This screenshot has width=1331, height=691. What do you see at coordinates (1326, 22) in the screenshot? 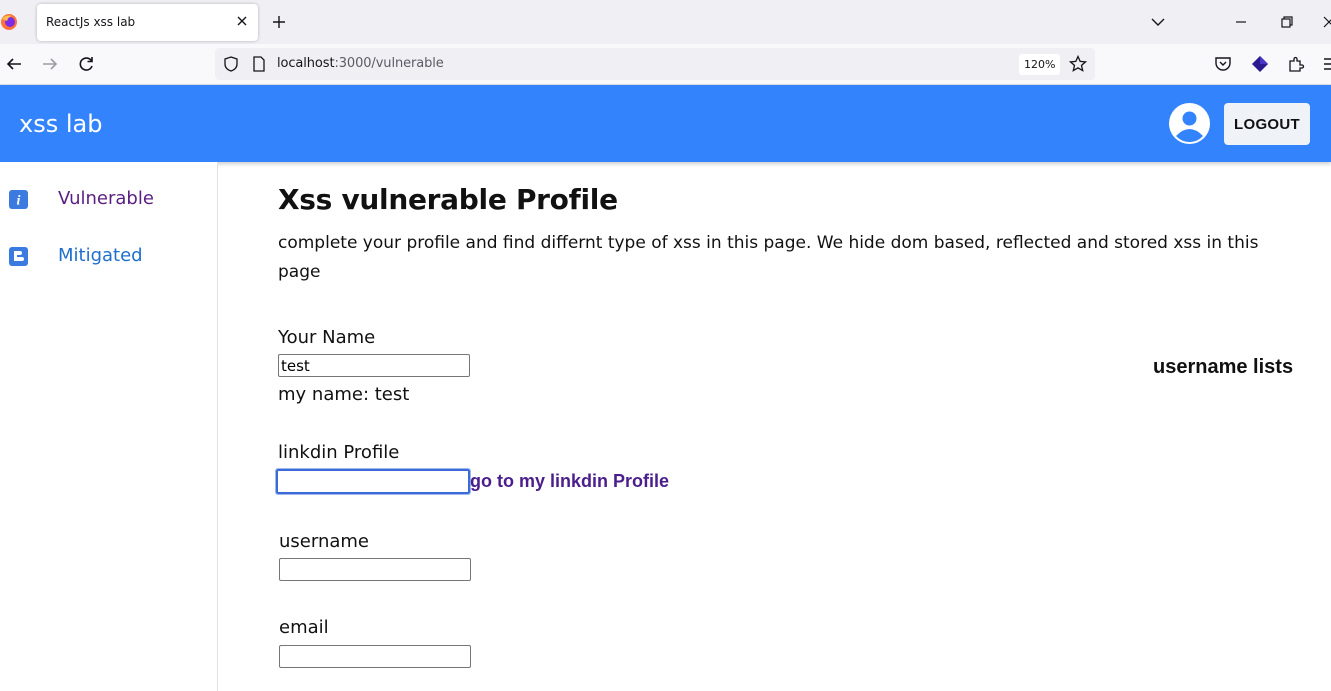
I see `window-close-icon` at bounding box center [1326, 22].